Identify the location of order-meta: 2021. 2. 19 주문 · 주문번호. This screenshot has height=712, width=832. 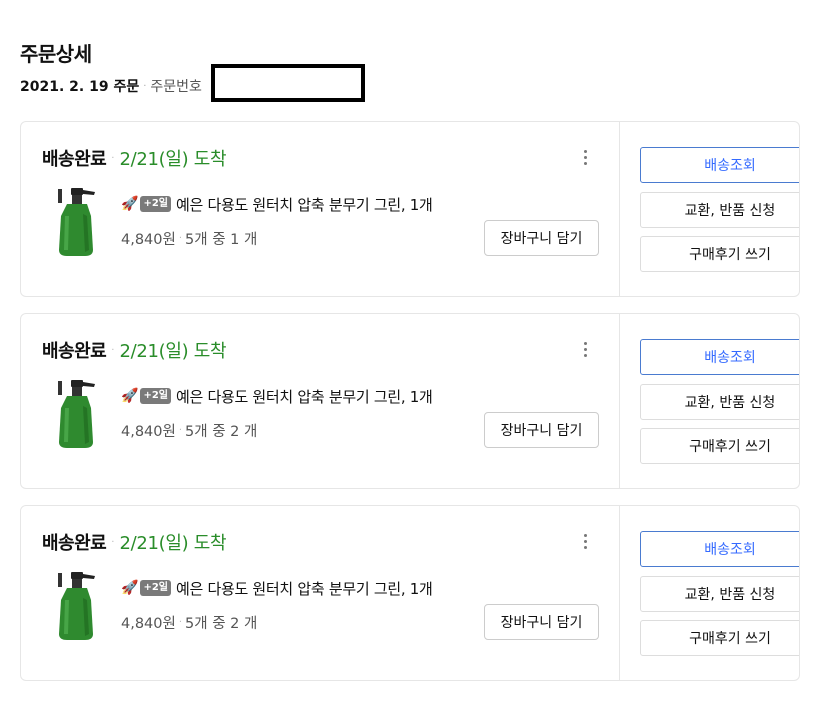
(111, 86).